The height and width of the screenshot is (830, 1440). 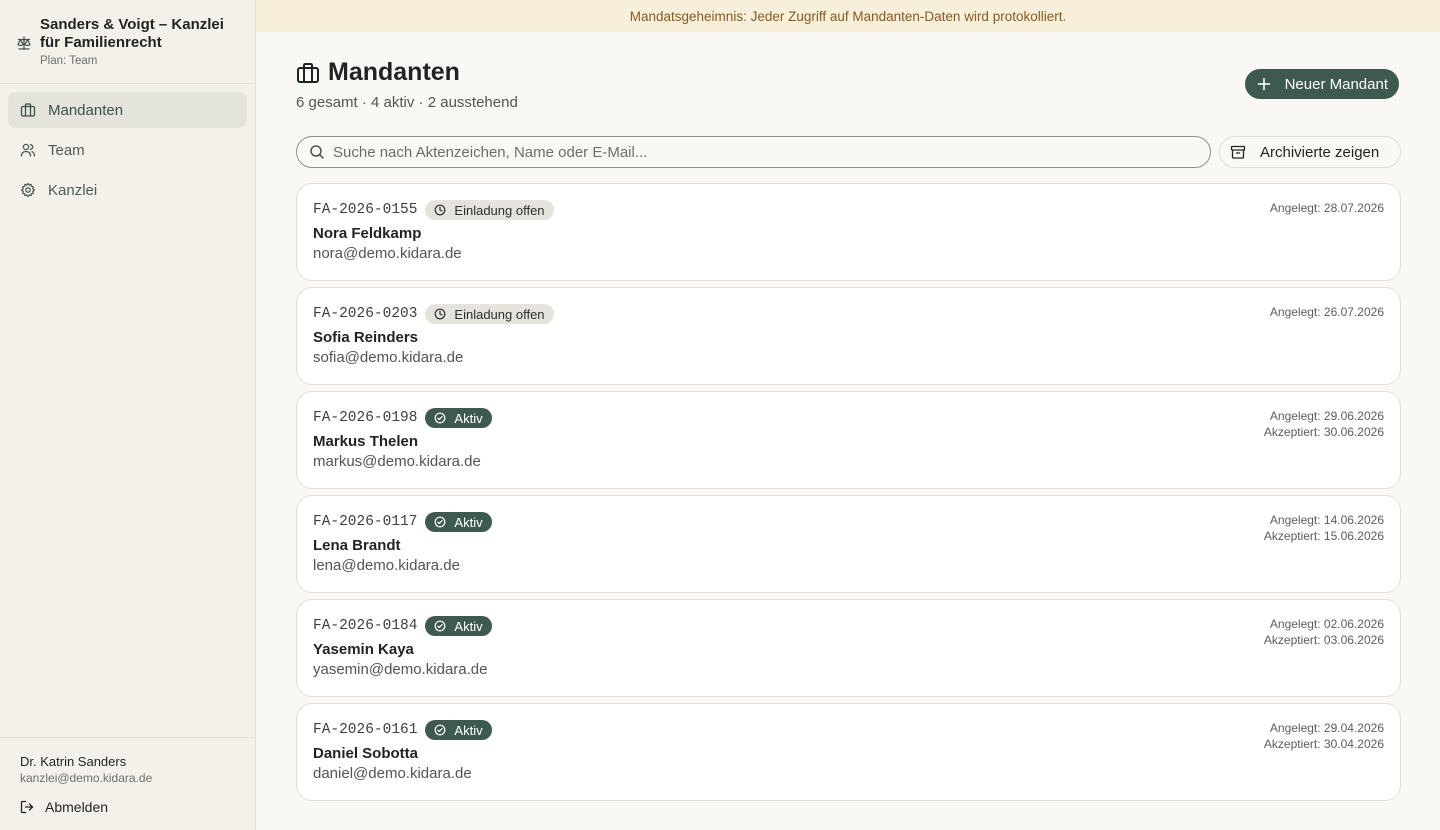 I want to click on sidebar-nav: Mandanten Team Kanzlei, so click(x=127, y=152).